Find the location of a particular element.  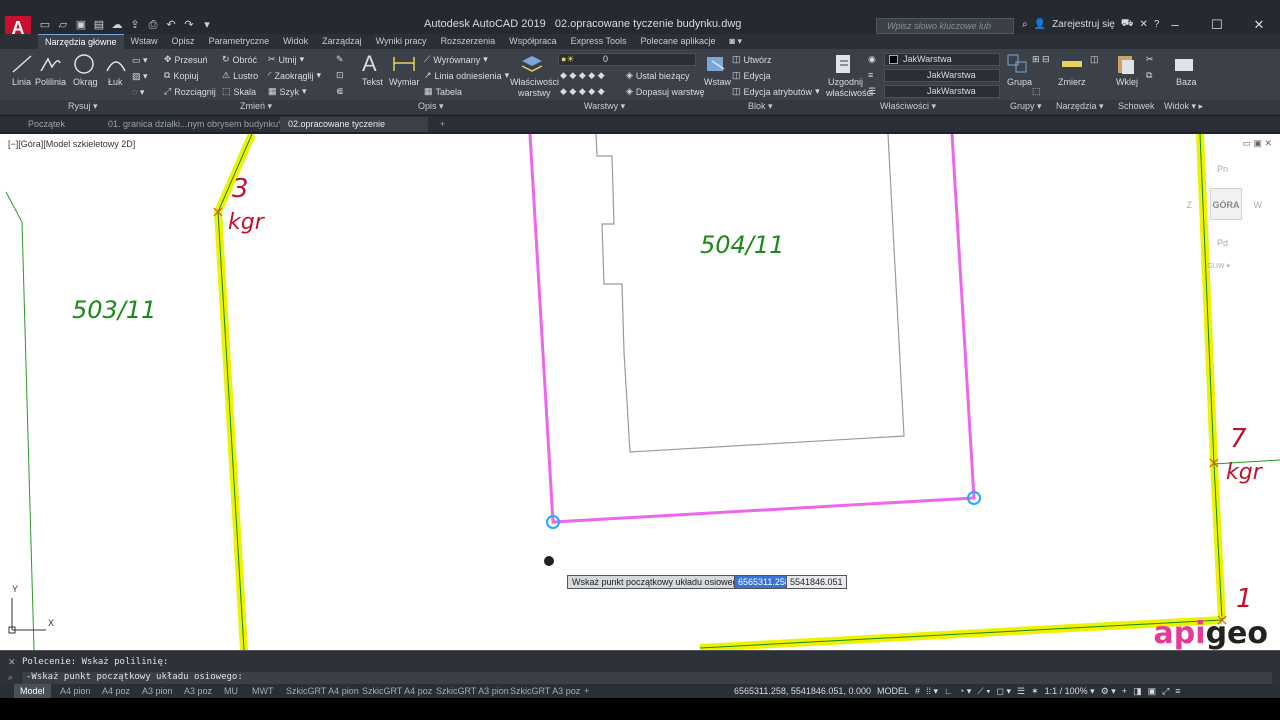

arc-icon is located at coordinates (116, 64).